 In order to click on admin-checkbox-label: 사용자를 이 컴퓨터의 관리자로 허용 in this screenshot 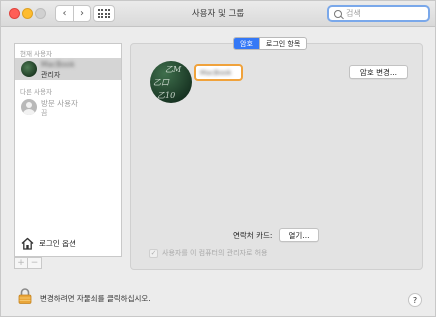, I will do `click(215, 253)`.